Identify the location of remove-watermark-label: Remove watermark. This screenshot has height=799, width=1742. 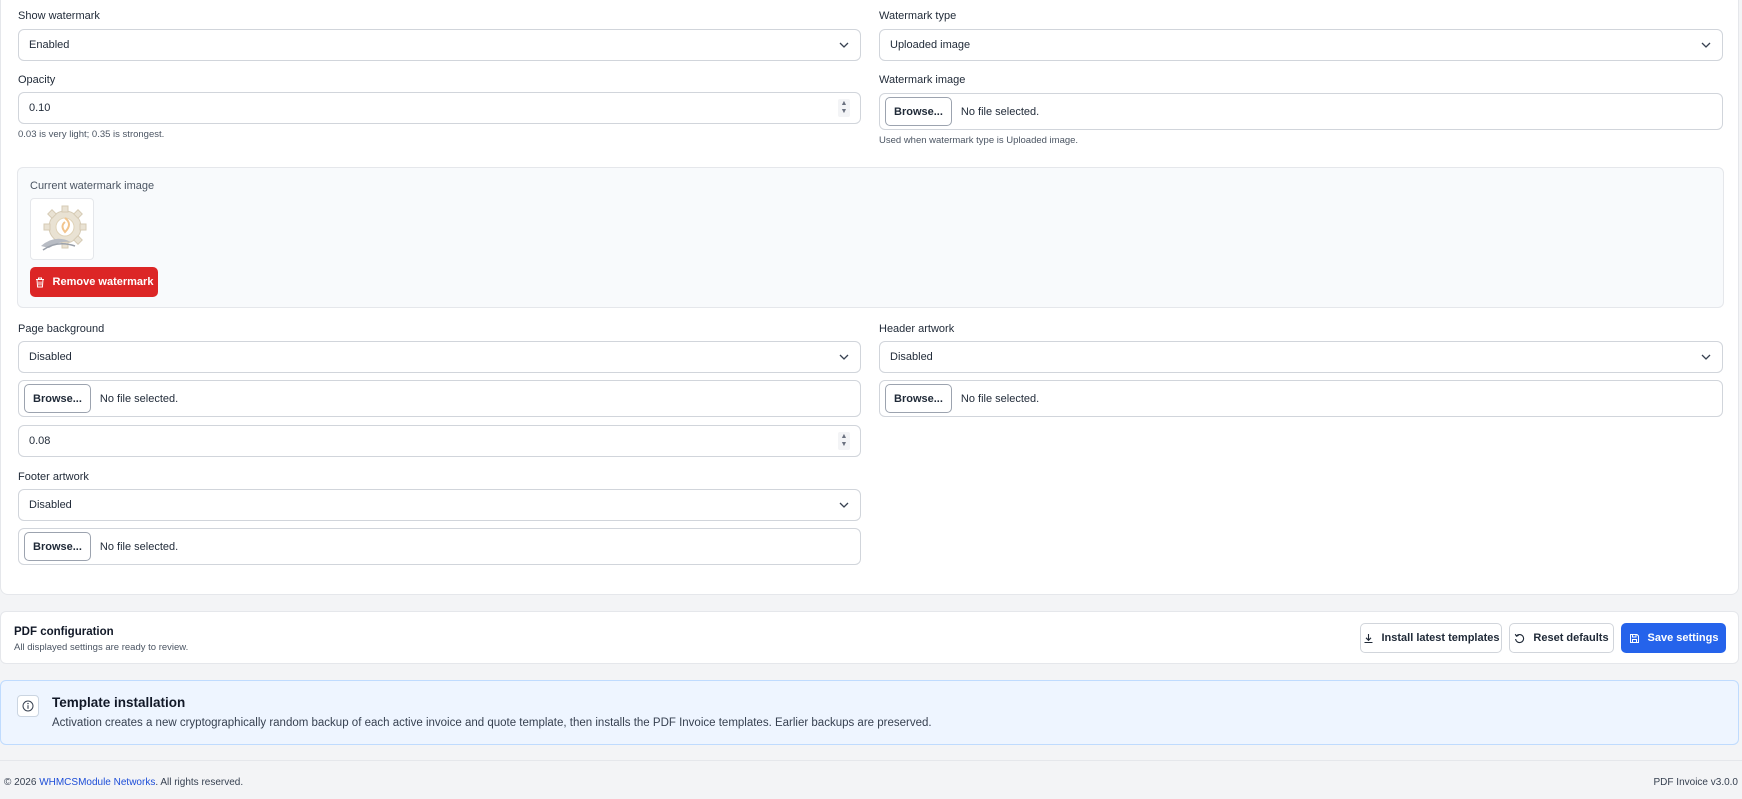
(103, 282).